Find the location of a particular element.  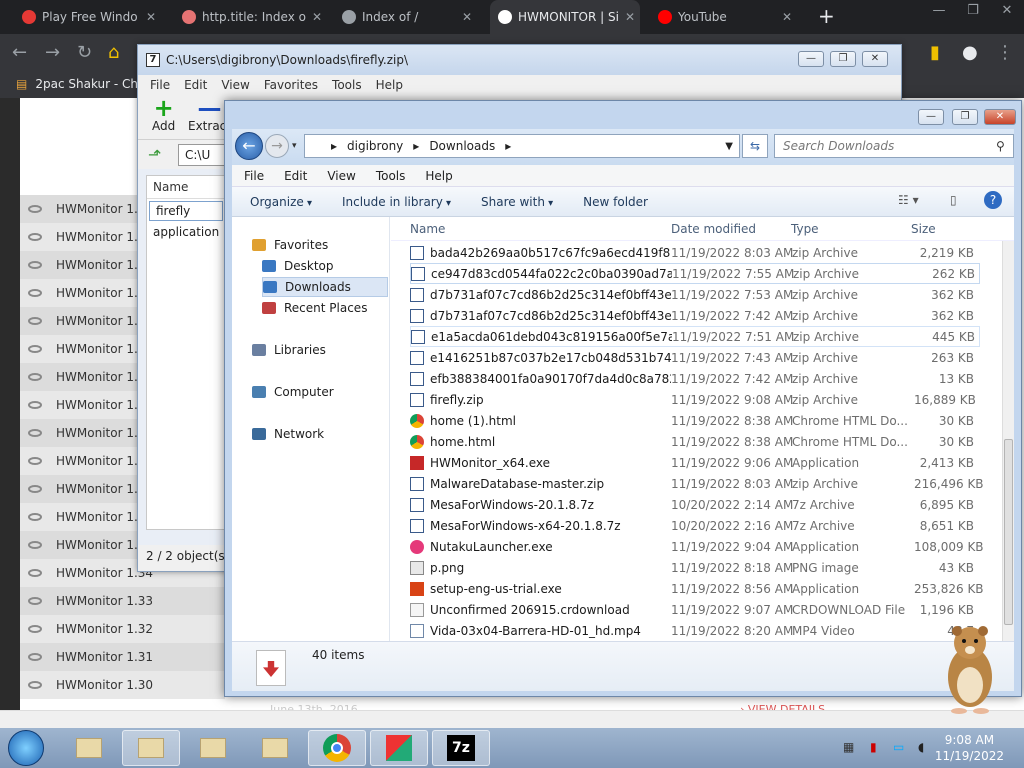

7zip-menu-tools: Tools is located at coordinates (347, 85).